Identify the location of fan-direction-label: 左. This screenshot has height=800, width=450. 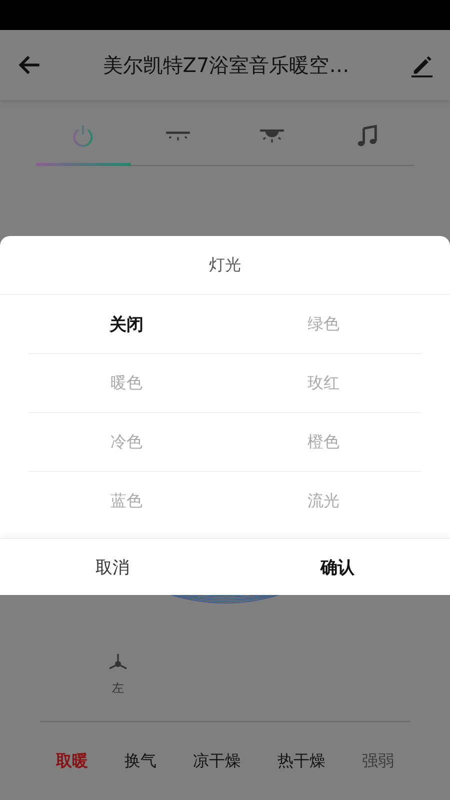
(118, 688).